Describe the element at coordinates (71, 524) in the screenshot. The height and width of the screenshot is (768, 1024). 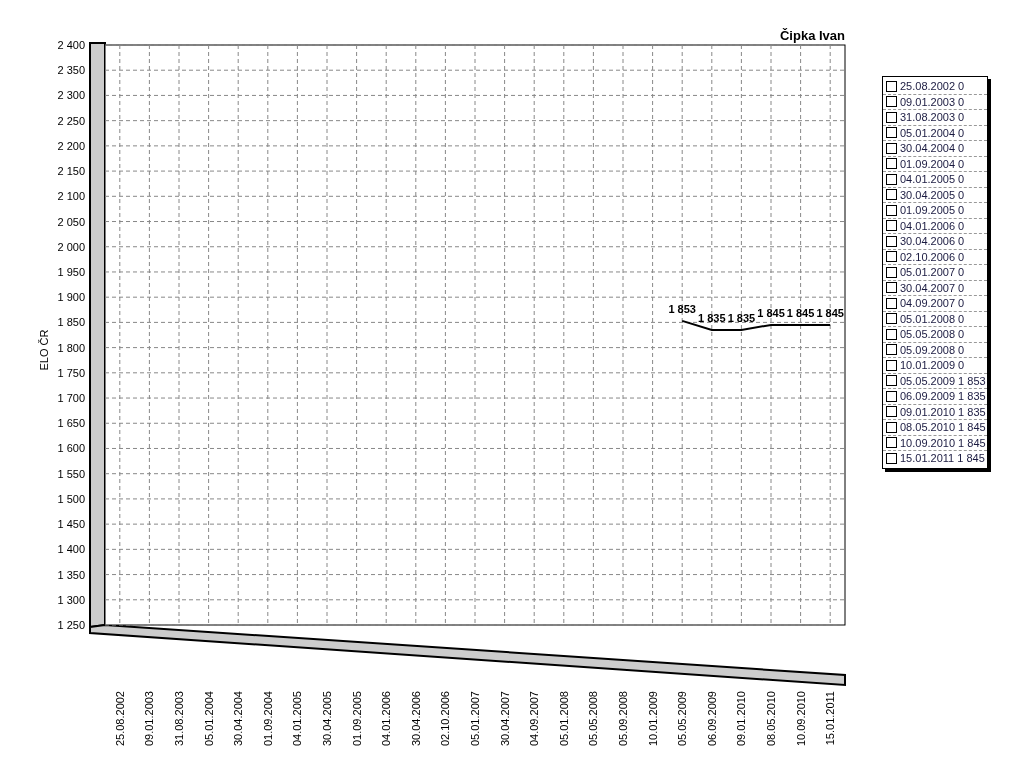
I see `y-tick-label: 1 450` at that location.